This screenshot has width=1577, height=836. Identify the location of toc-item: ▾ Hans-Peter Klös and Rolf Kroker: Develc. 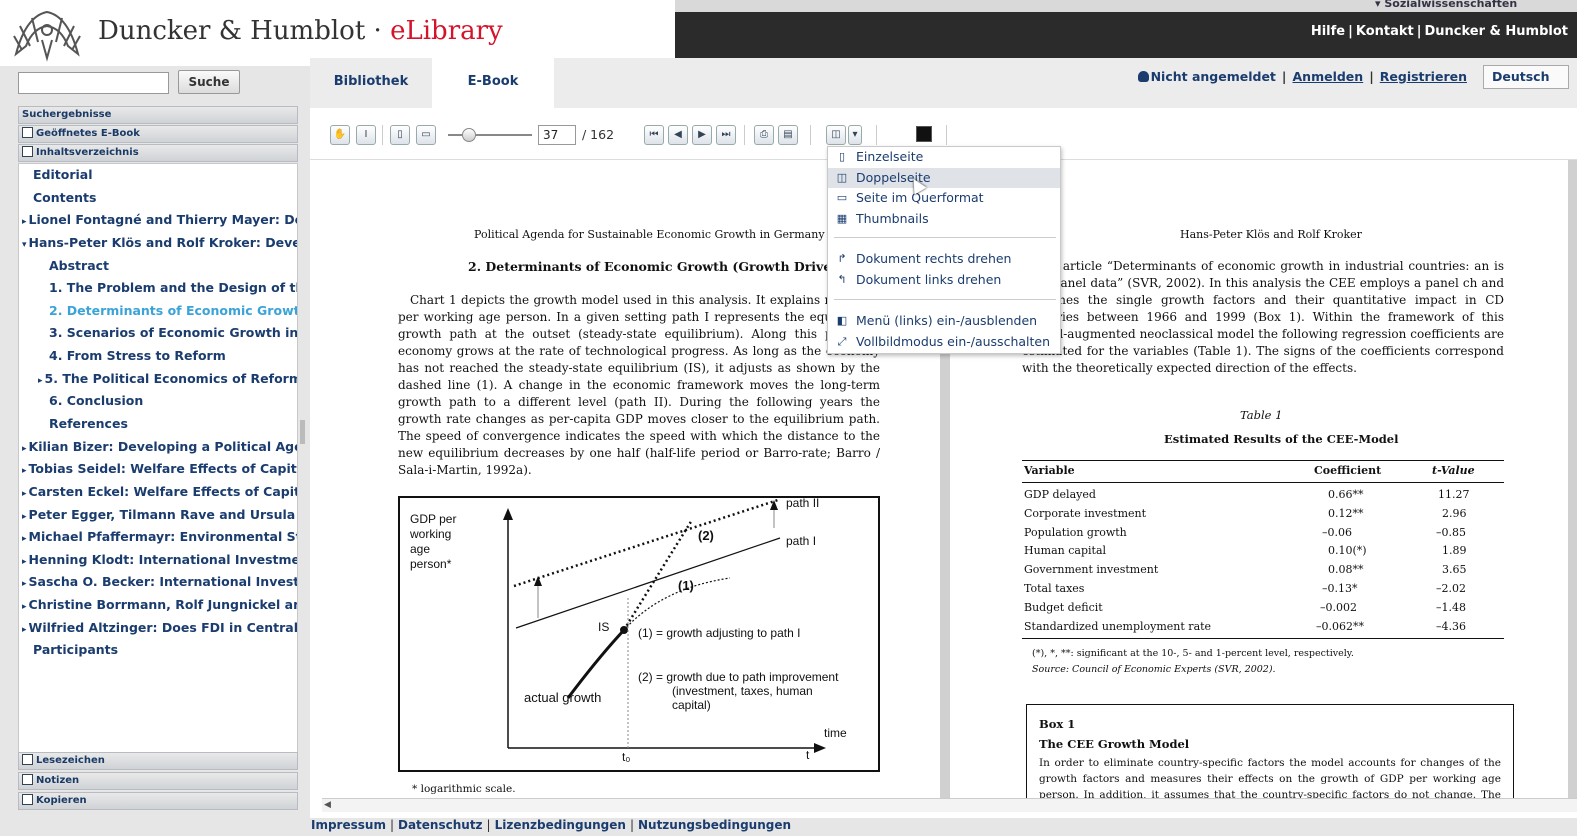
(159, 242).